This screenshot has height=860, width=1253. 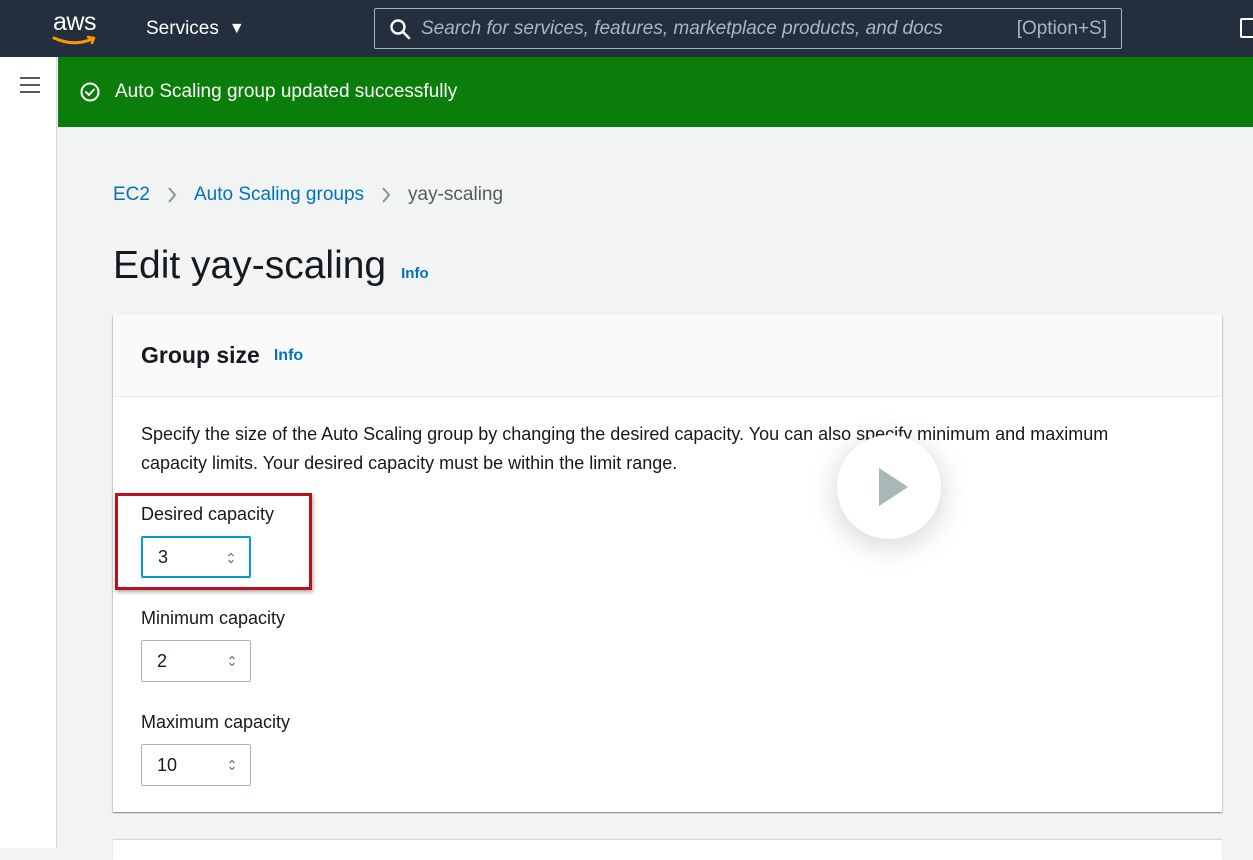 I want to click on aws-logo: aws, so click(x=78, y=28).